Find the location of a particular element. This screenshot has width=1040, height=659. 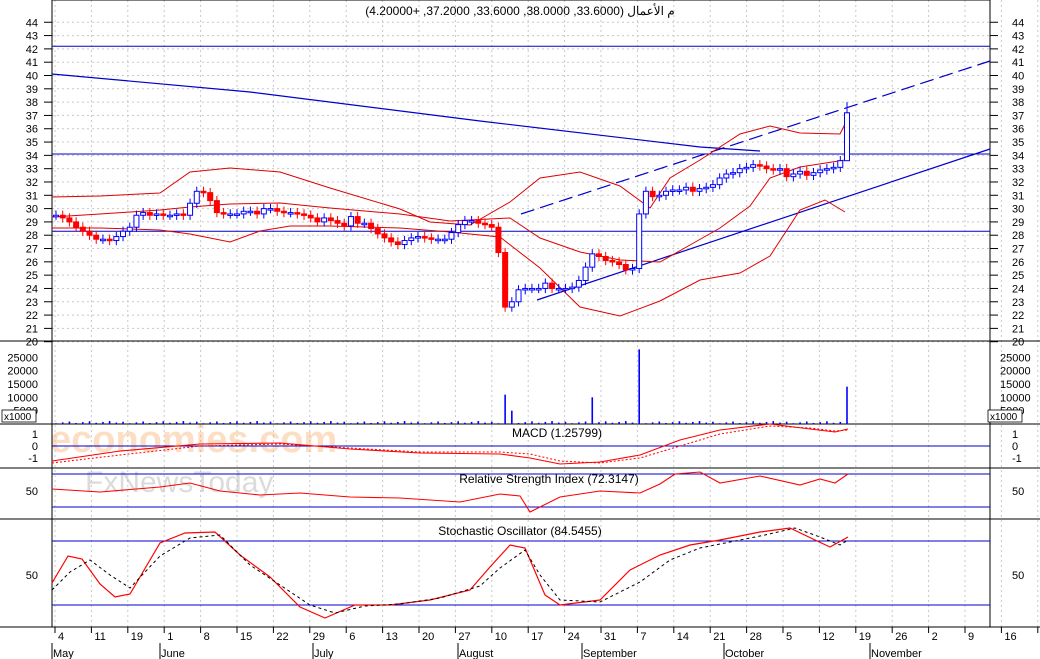

y-tick-label-left: 29 is located at coordinates (32, 223).